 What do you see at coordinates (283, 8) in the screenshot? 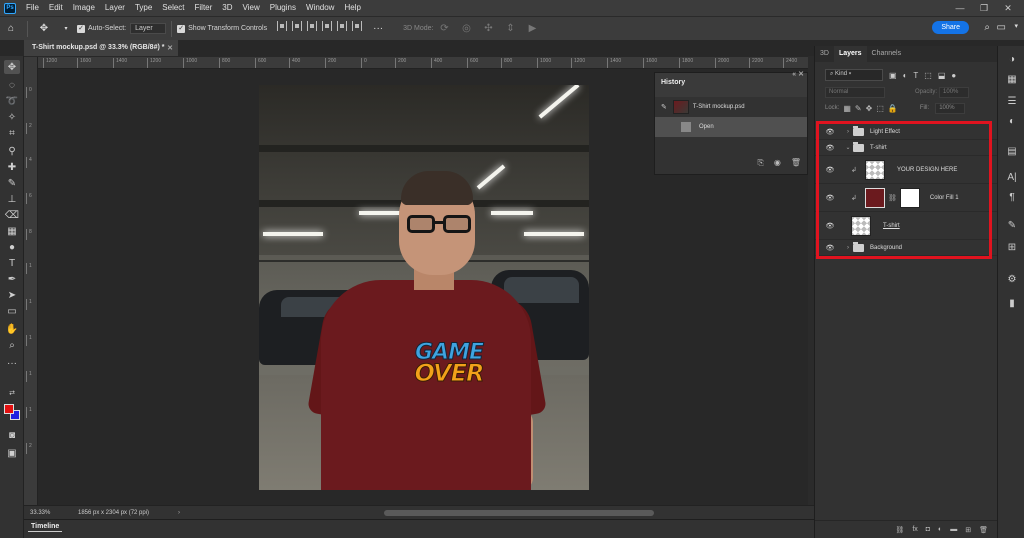
I see `menu-plugins: Plugins` at bounding box center [283, 8].